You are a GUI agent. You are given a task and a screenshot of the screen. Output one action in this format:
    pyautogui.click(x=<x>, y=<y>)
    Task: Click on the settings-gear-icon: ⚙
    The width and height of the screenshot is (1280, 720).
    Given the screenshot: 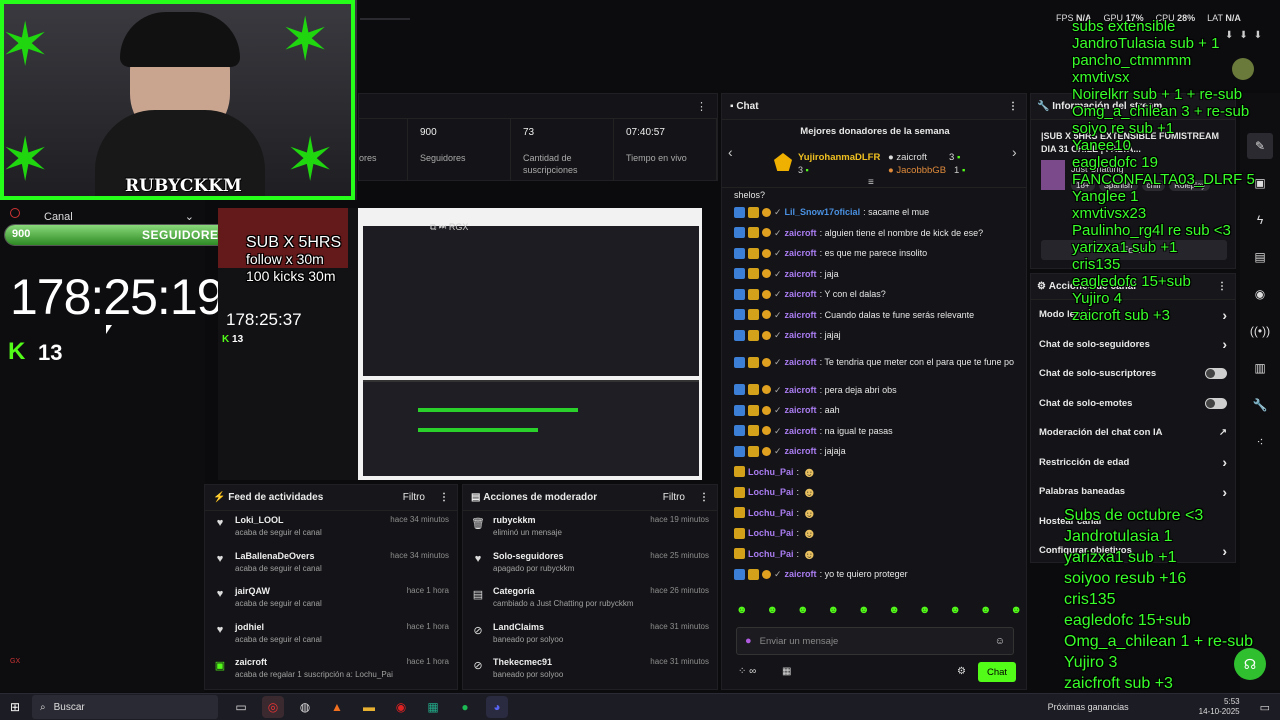 What is the action you would take?
    pyautogui.click(x=961, y=671)
    